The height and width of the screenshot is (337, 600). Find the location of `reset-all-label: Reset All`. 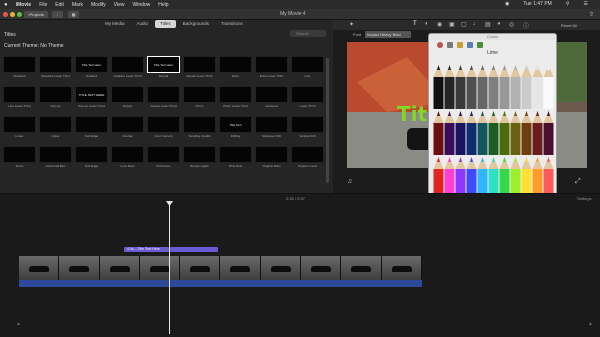

reset-all-label: Reset All is located at coordinates (569, 25).